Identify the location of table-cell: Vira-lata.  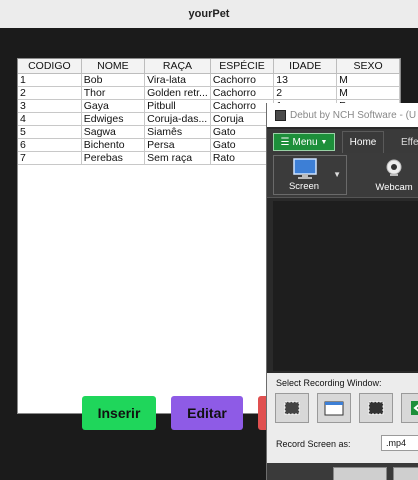
(177, 80).